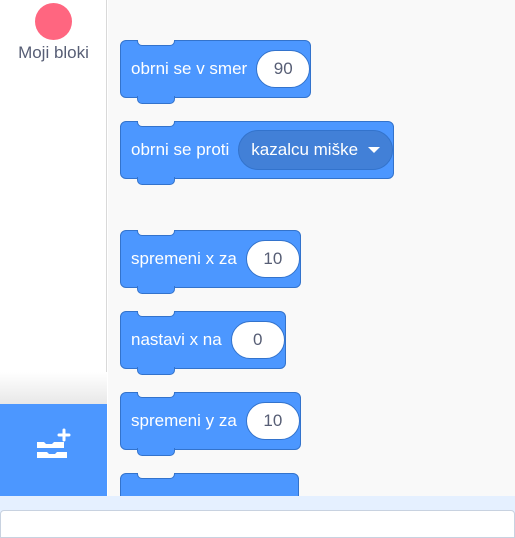 The height and width of the screenshot is (538, 515). Describe the element at coordinates (374, 150) in the screenshot. I see `dropdown-caret-icon` at that location.